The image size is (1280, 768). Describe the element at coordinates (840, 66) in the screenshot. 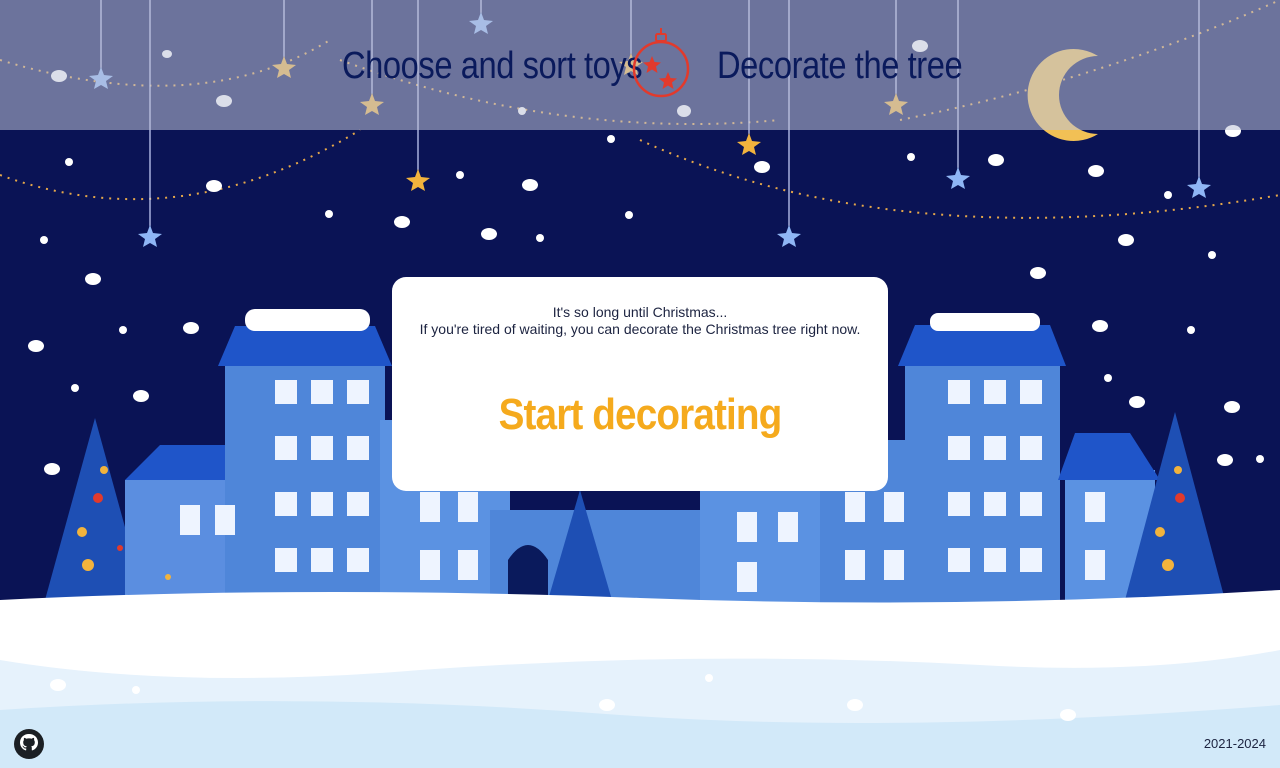

I see `nav-decorate-tree-link: Decorate the tree` at that location.